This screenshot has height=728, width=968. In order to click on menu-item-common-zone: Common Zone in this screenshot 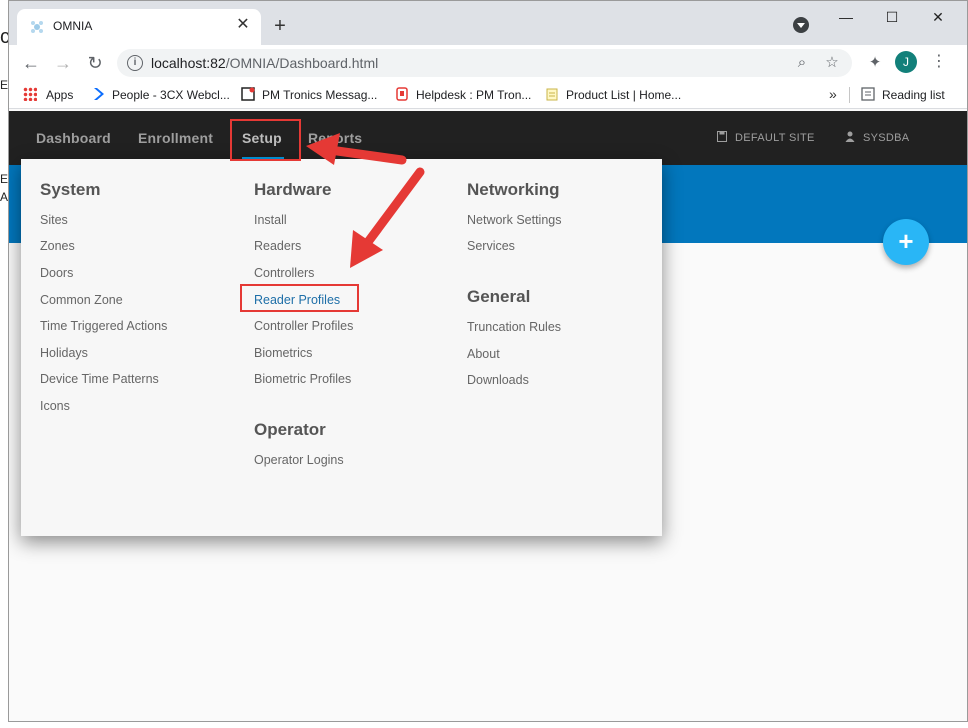, I will do `click(81, 300)`.